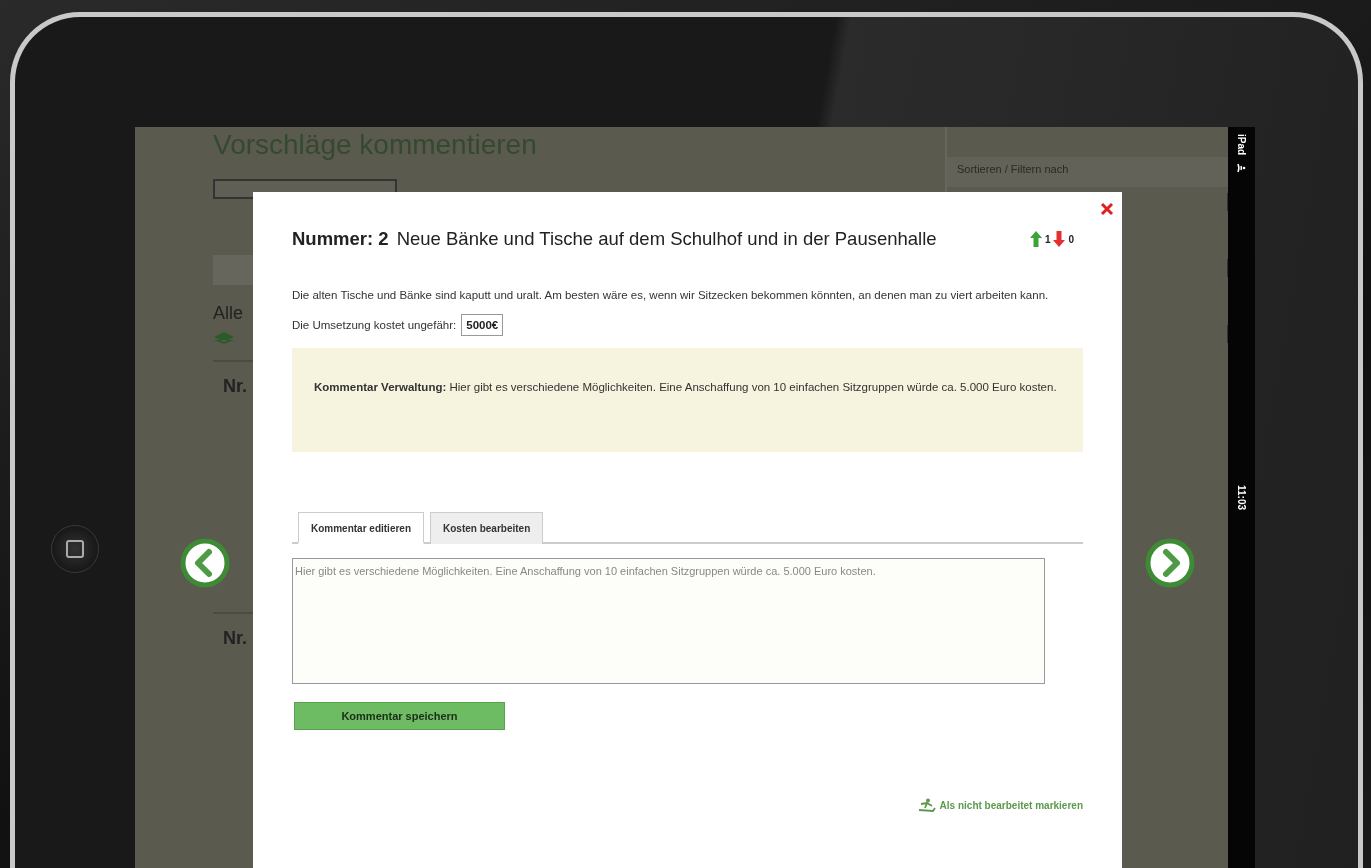 Image resolution: width=1371 pixels, height=868 pixels. I want to click on close-icon, so click(1107, 209).